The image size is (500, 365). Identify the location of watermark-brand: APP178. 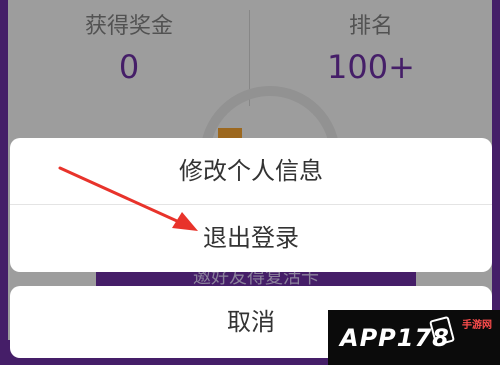
(395, 338).